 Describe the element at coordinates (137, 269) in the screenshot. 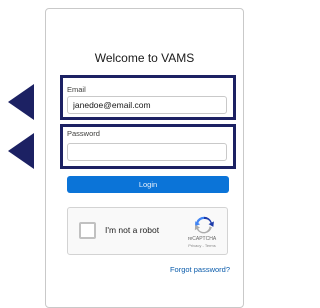

I see `forgot-password-link: Forgot password?` at that location.